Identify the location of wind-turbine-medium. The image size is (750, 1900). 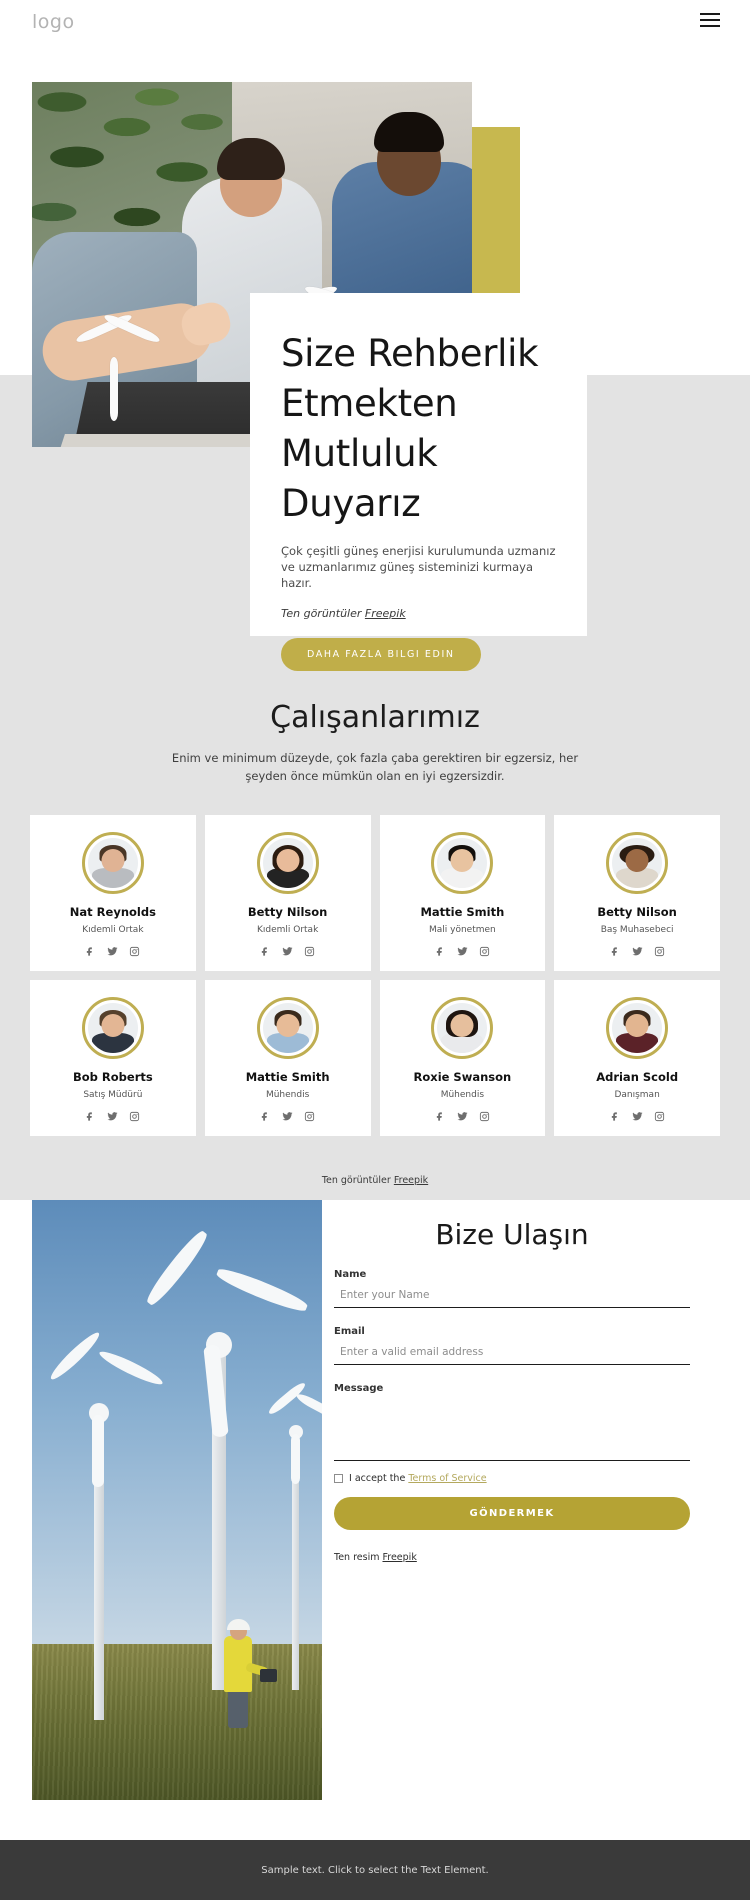
(106, 1495).